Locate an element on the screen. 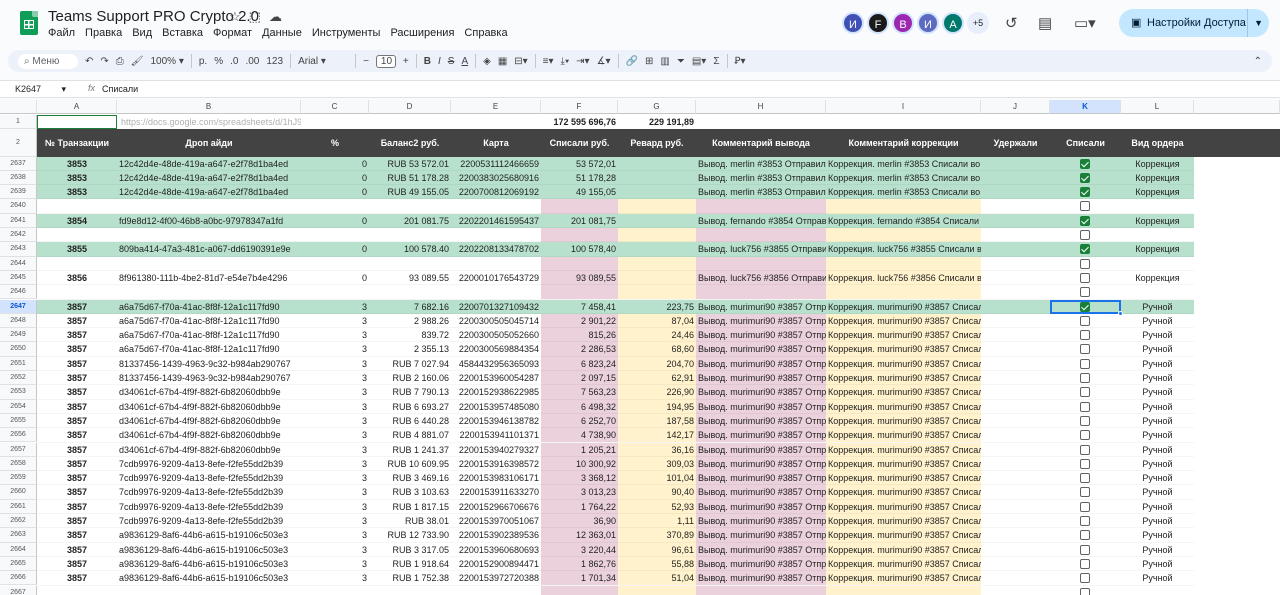 The image size is (1280, 595). column-header-d: D is located at coordinates (410, 107).